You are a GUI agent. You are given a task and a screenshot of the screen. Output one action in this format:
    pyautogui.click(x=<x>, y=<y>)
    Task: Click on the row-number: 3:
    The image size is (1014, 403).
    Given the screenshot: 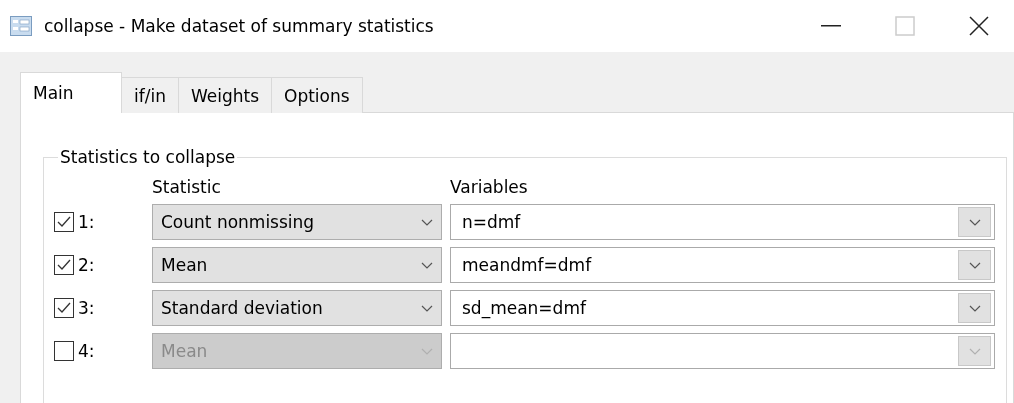 What is the action you would take?
    pyautogui.click(x=86, y=308)
    